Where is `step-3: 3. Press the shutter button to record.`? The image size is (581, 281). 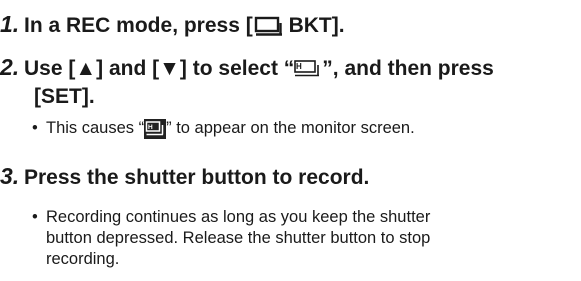 step-3: 3. Press the shutter button to record. is located at coordinates (288, 177).